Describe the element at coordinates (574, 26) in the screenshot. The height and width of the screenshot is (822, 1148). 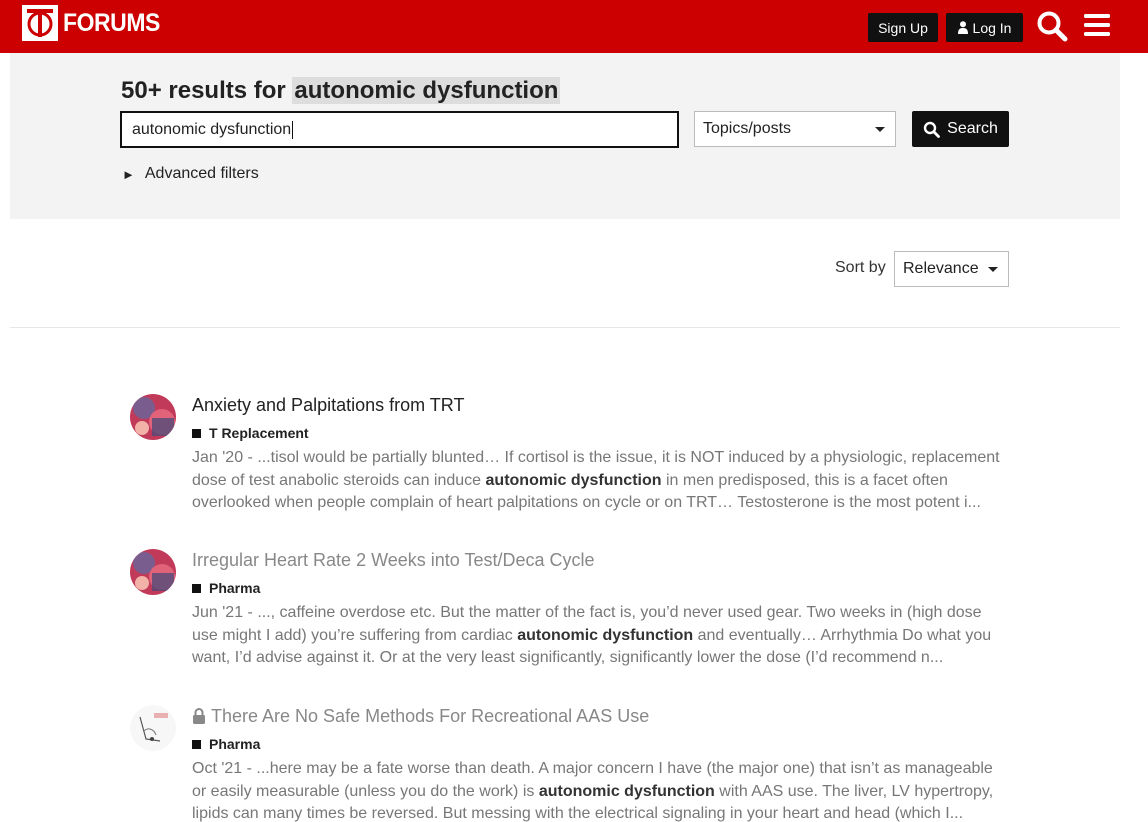
I see `site-header: FORUMS Sign Up Log In` at that location.